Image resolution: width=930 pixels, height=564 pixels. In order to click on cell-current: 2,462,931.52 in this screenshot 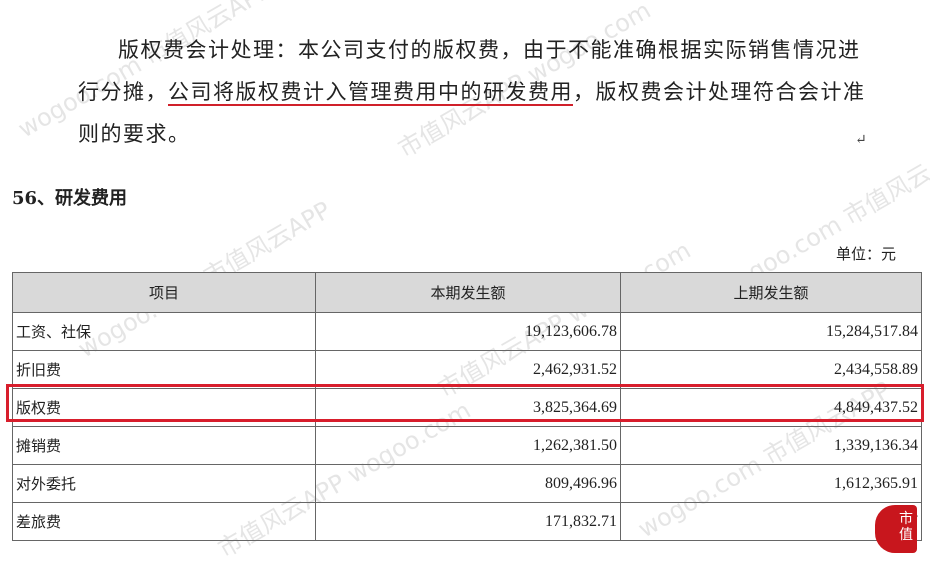, I will do `click(468, 369)`.